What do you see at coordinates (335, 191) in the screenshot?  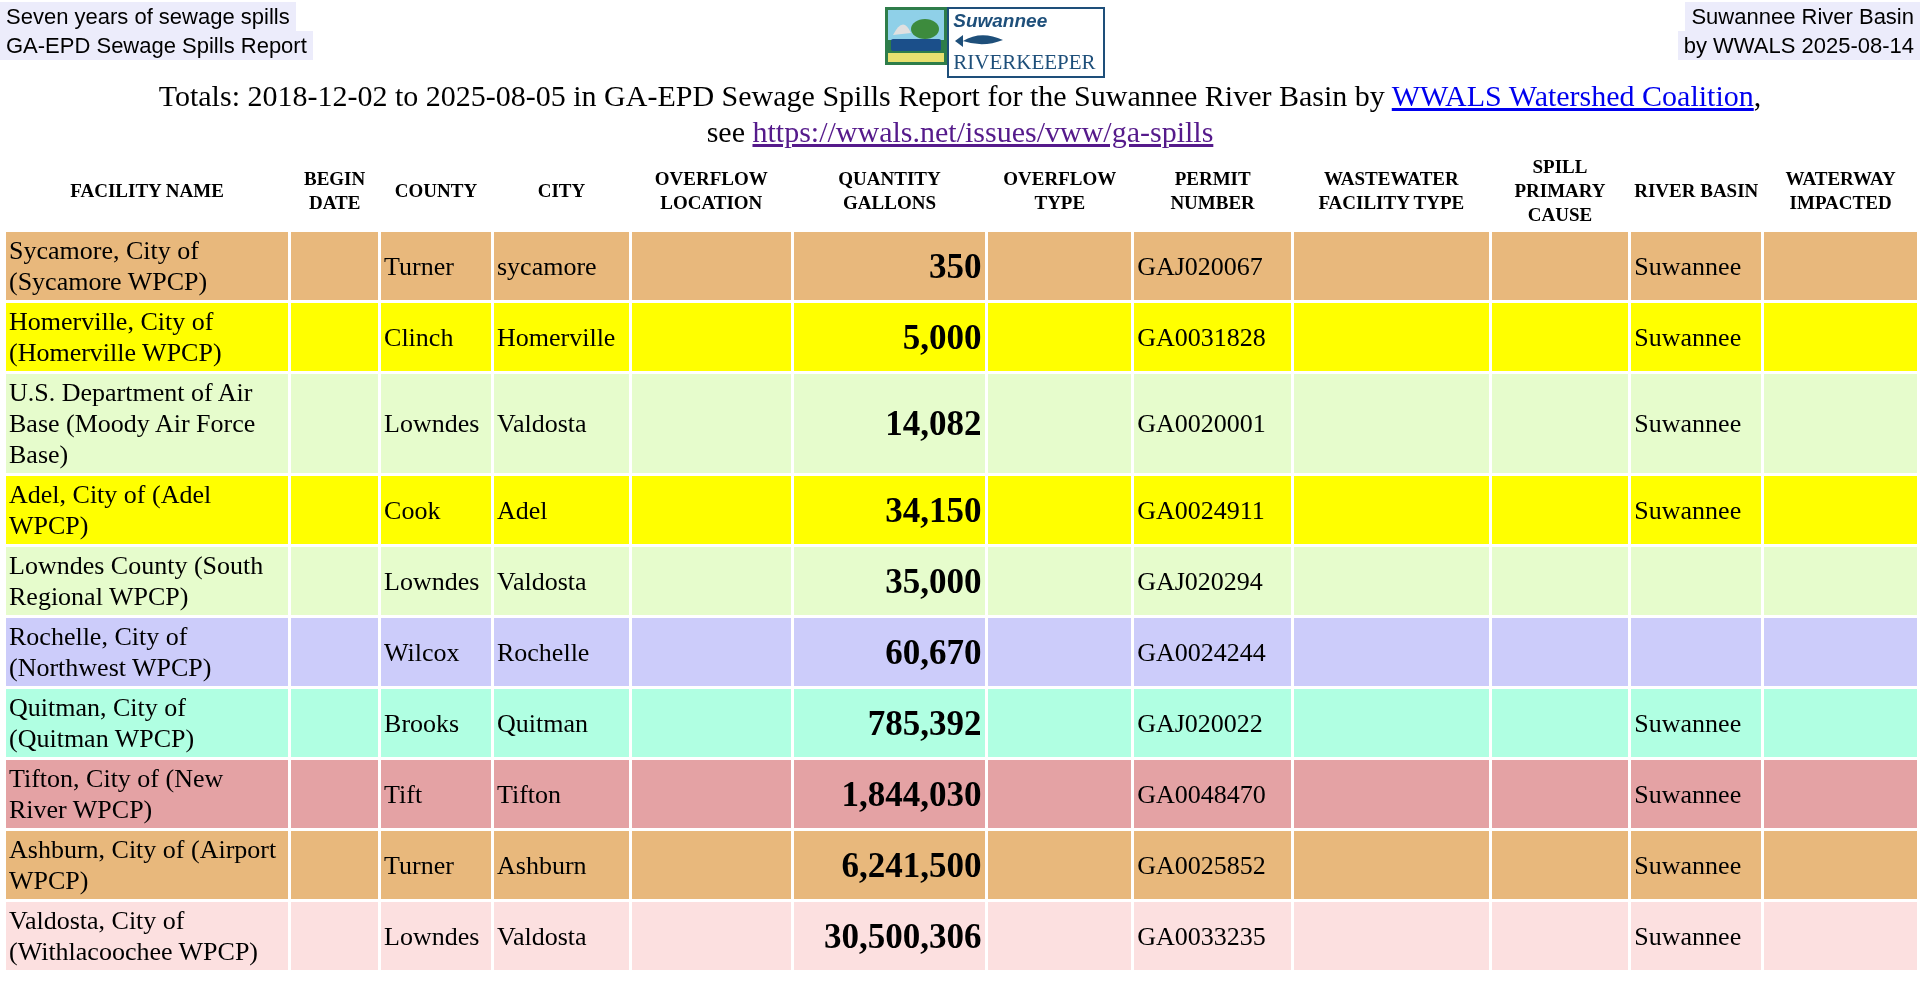 I see `column-header: BEGIN DATE` at bounding box center [335, 191].